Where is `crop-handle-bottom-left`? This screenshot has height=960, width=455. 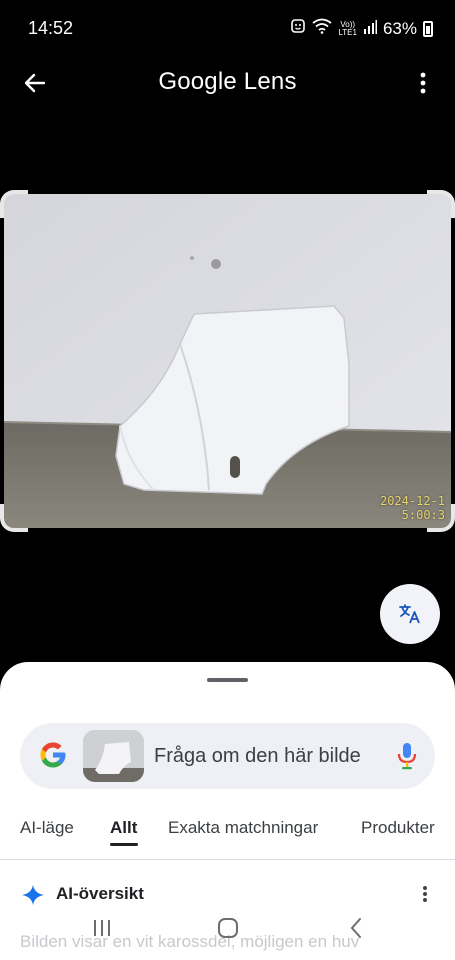 crop-handle-bottom-left is located at coordinates (14, 518).